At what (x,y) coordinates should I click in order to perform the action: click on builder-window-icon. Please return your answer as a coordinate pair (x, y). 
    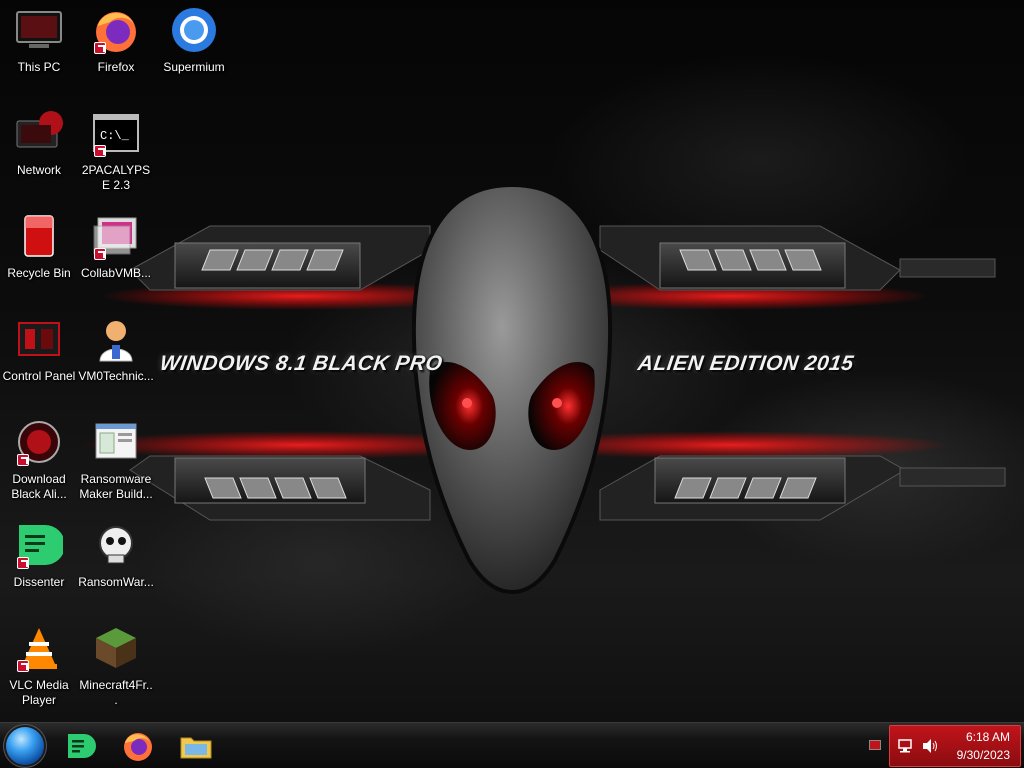
    Looking at the image, I should click on (116, 442).